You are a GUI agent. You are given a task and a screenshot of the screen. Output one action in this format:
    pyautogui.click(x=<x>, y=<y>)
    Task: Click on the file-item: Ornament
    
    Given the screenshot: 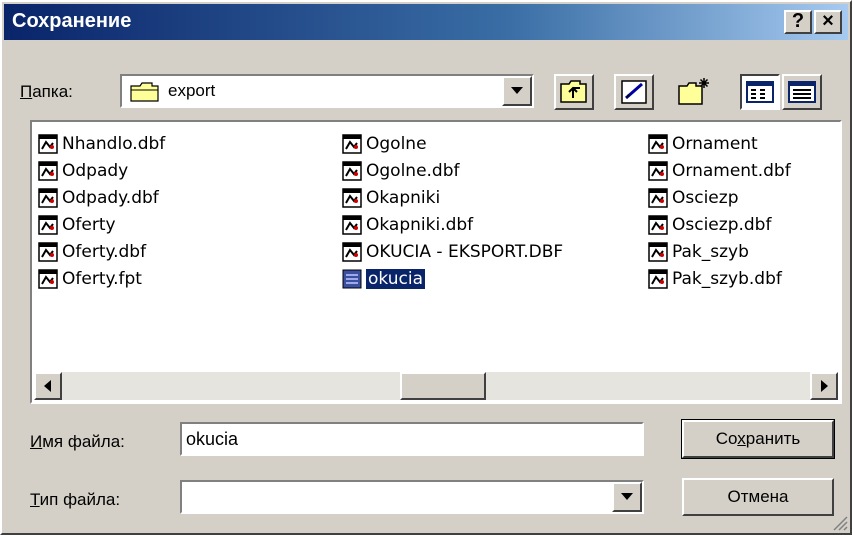 What is the action you would take?
    pyautogui.click(x=703, y=143)
    